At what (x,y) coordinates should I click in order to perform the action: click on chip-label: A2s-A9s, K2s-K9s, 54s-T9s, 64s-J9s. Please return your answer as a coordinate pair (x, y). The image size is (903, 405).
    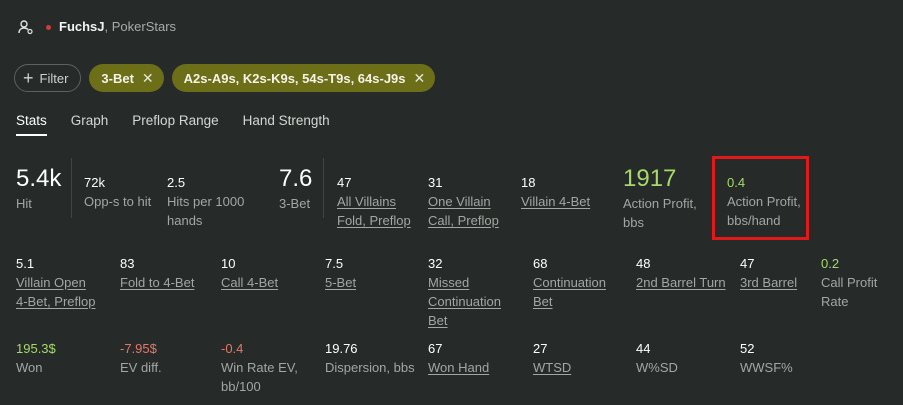
    Looking at the image, I should click on (294, 78).